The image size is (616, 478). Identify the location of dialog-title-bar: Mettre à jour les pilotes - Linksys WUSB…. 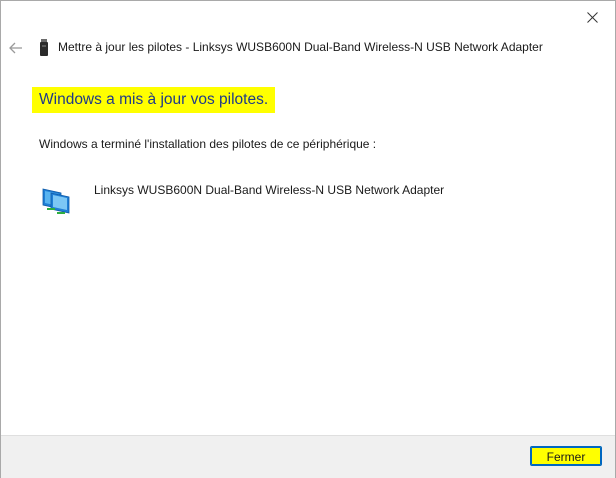
(308, 48).